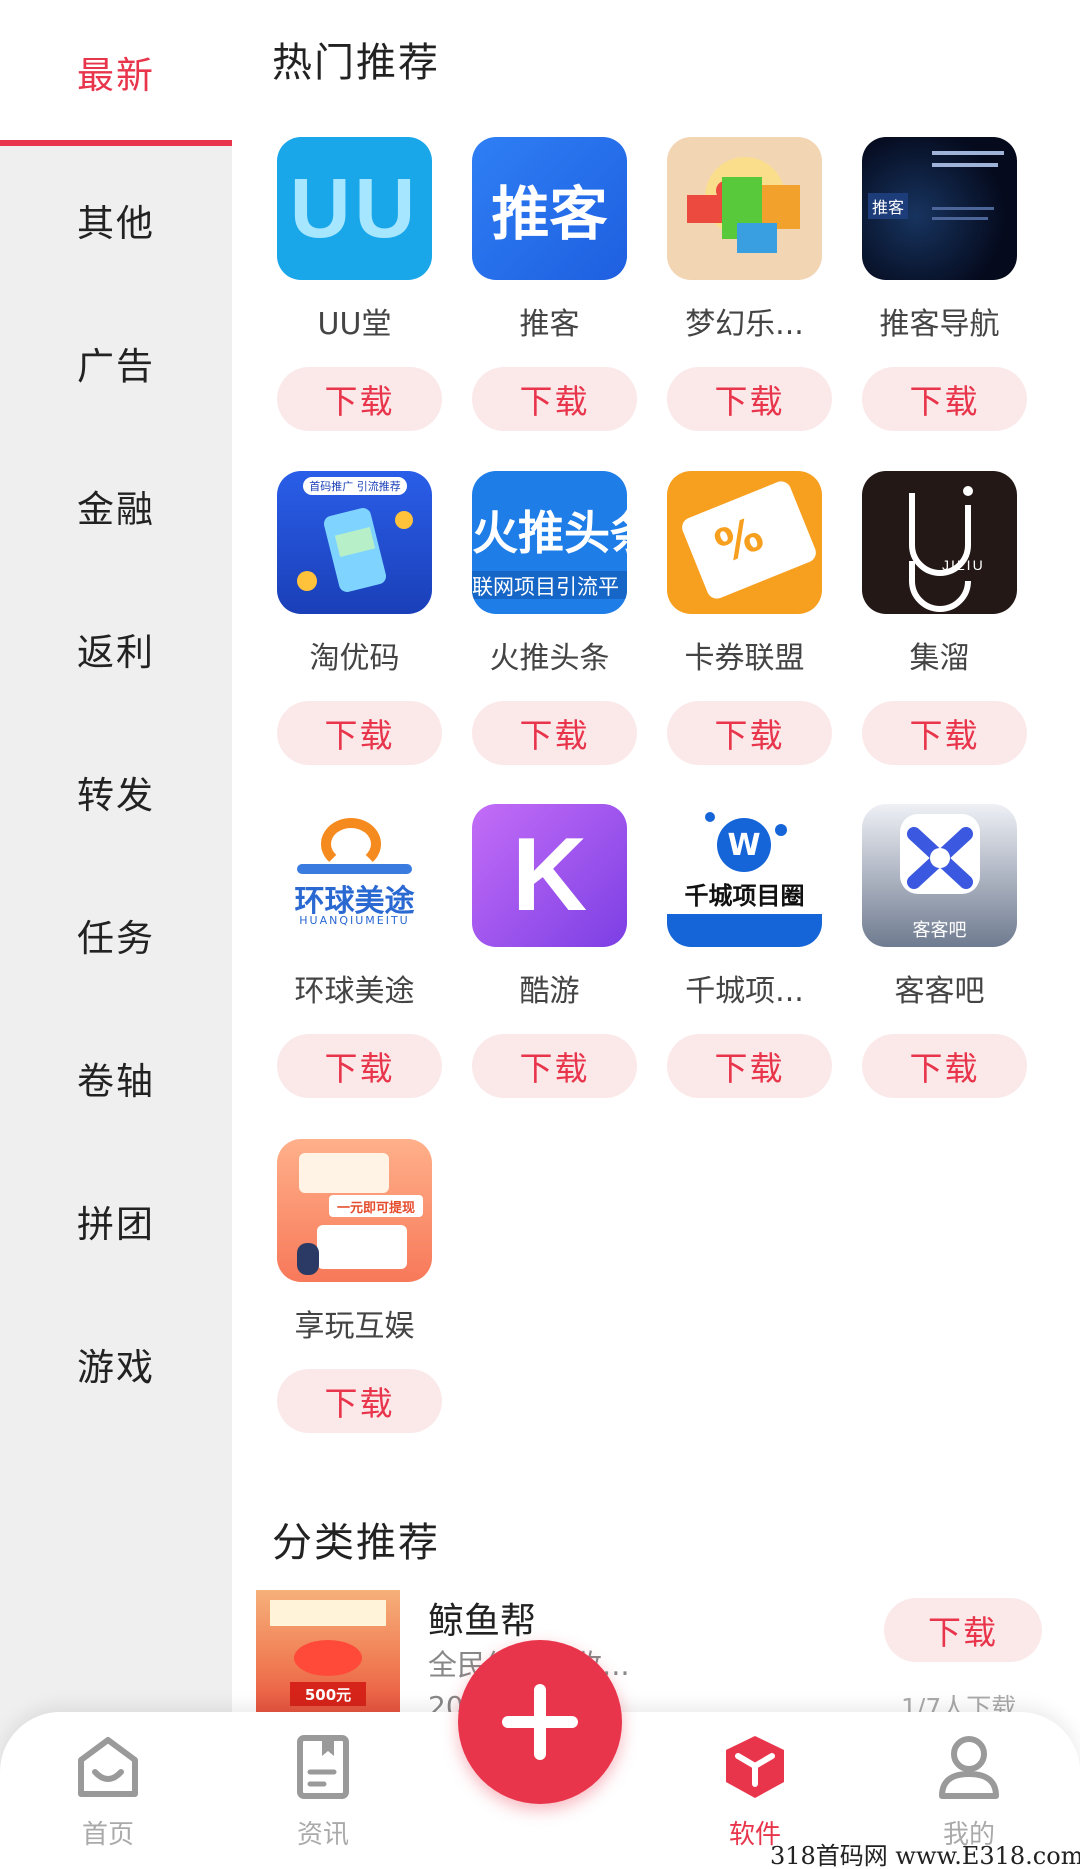  Describe the element at coordinates (939, 542) in the screenshot. I see `app-icon-jiliu: JILIU` at that location.